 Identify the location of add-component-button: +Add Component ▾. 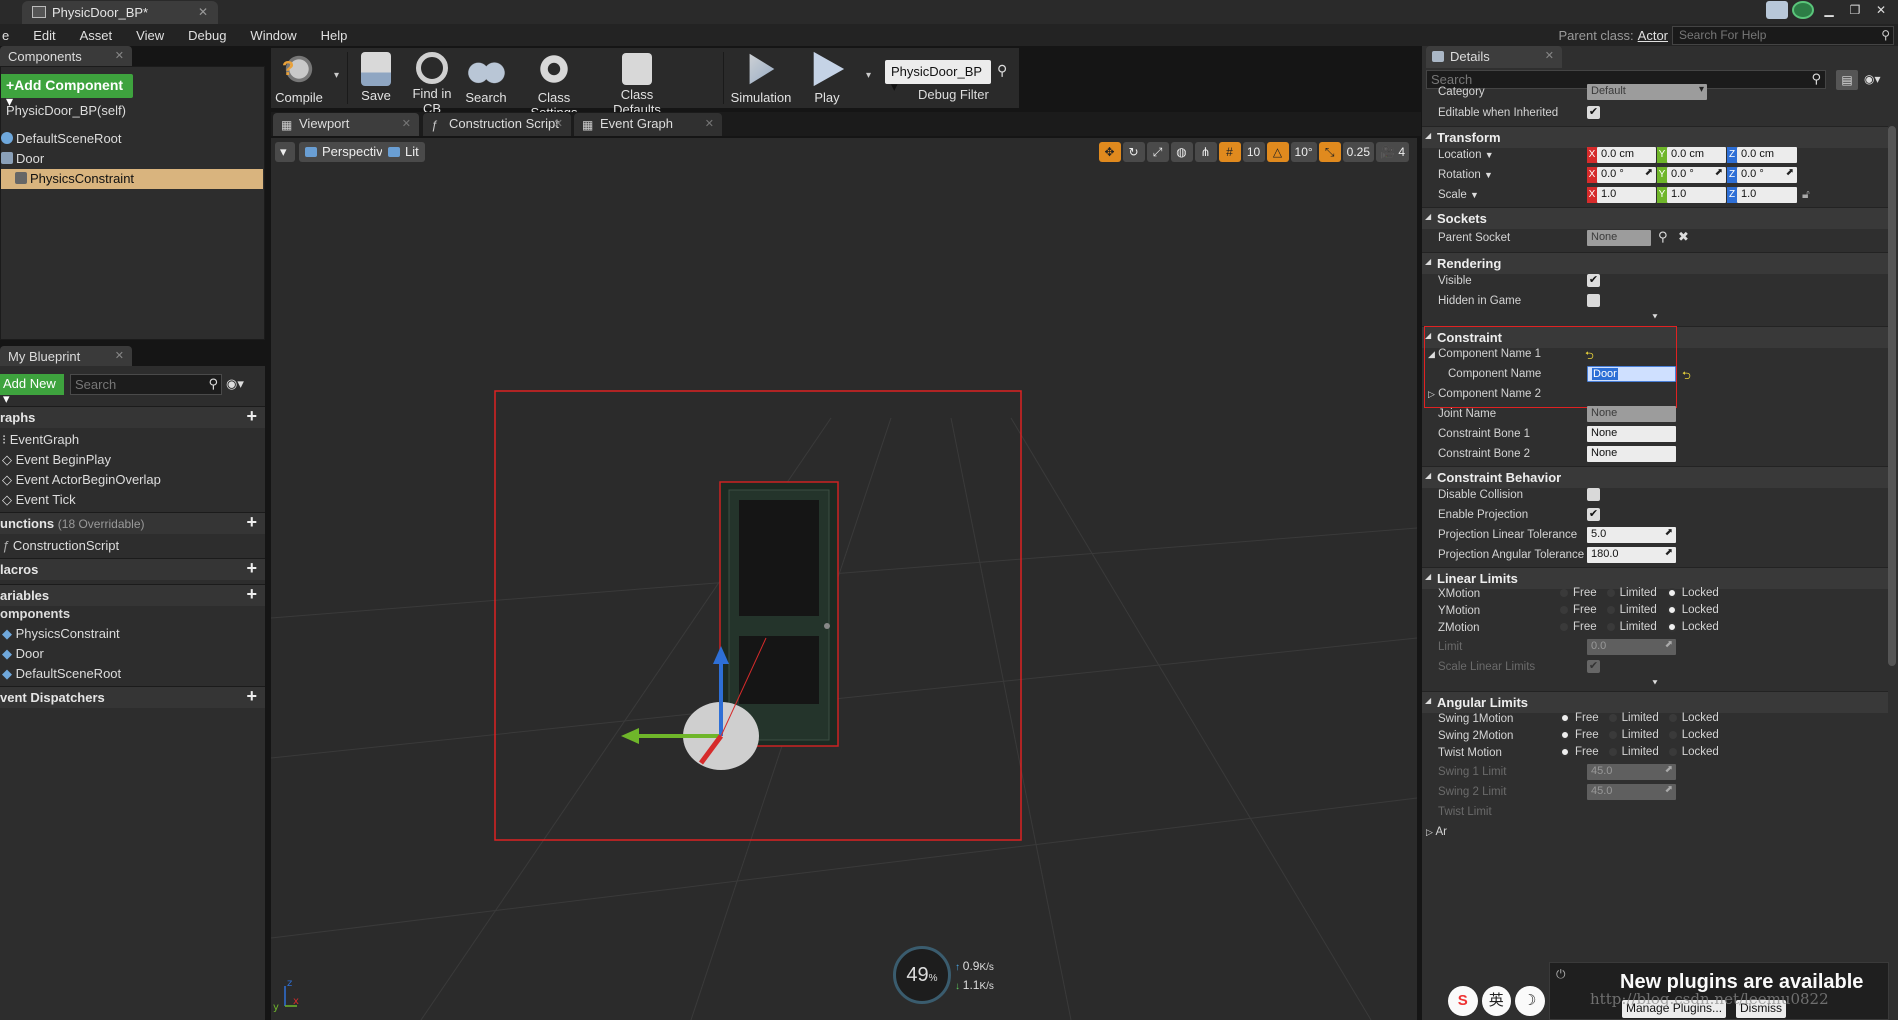
(67, 91).